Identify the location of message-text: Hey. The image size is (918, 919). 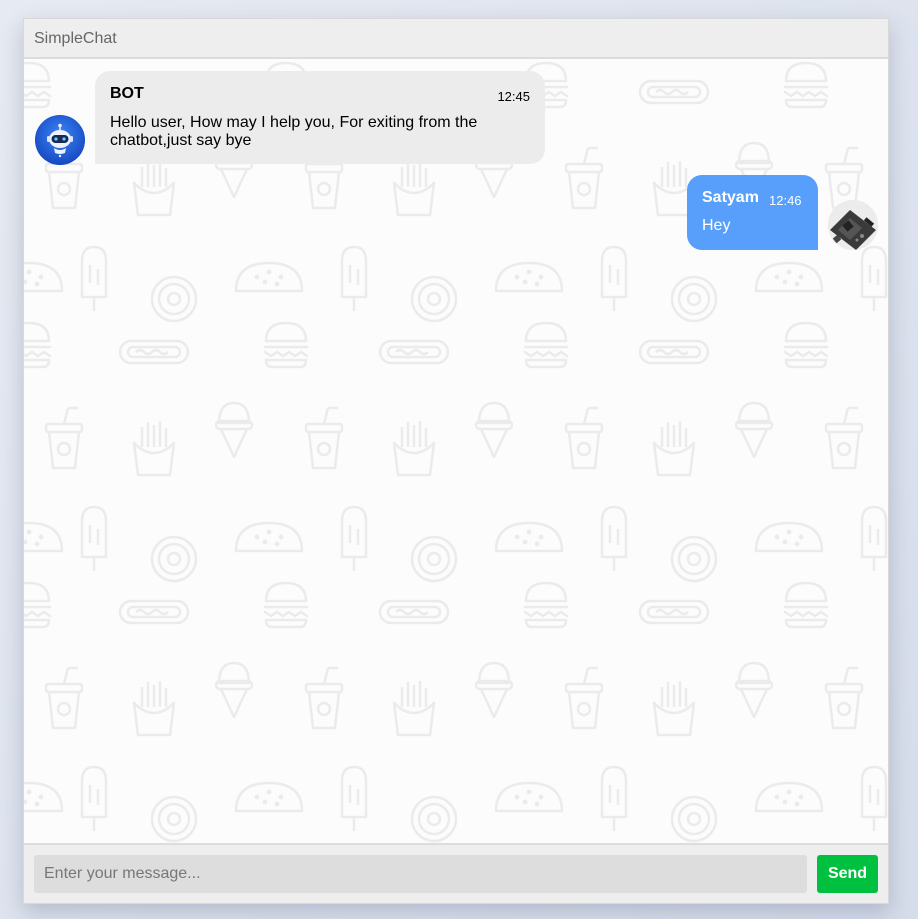
(716, 225).